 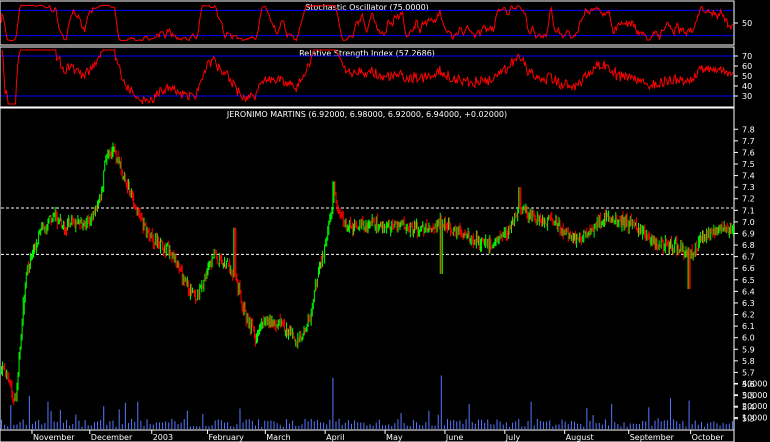 What do you see at coordinates (747, 56) in the screenshot?
I see `axis-tick-label: 70` at bounding box center [747, 56].